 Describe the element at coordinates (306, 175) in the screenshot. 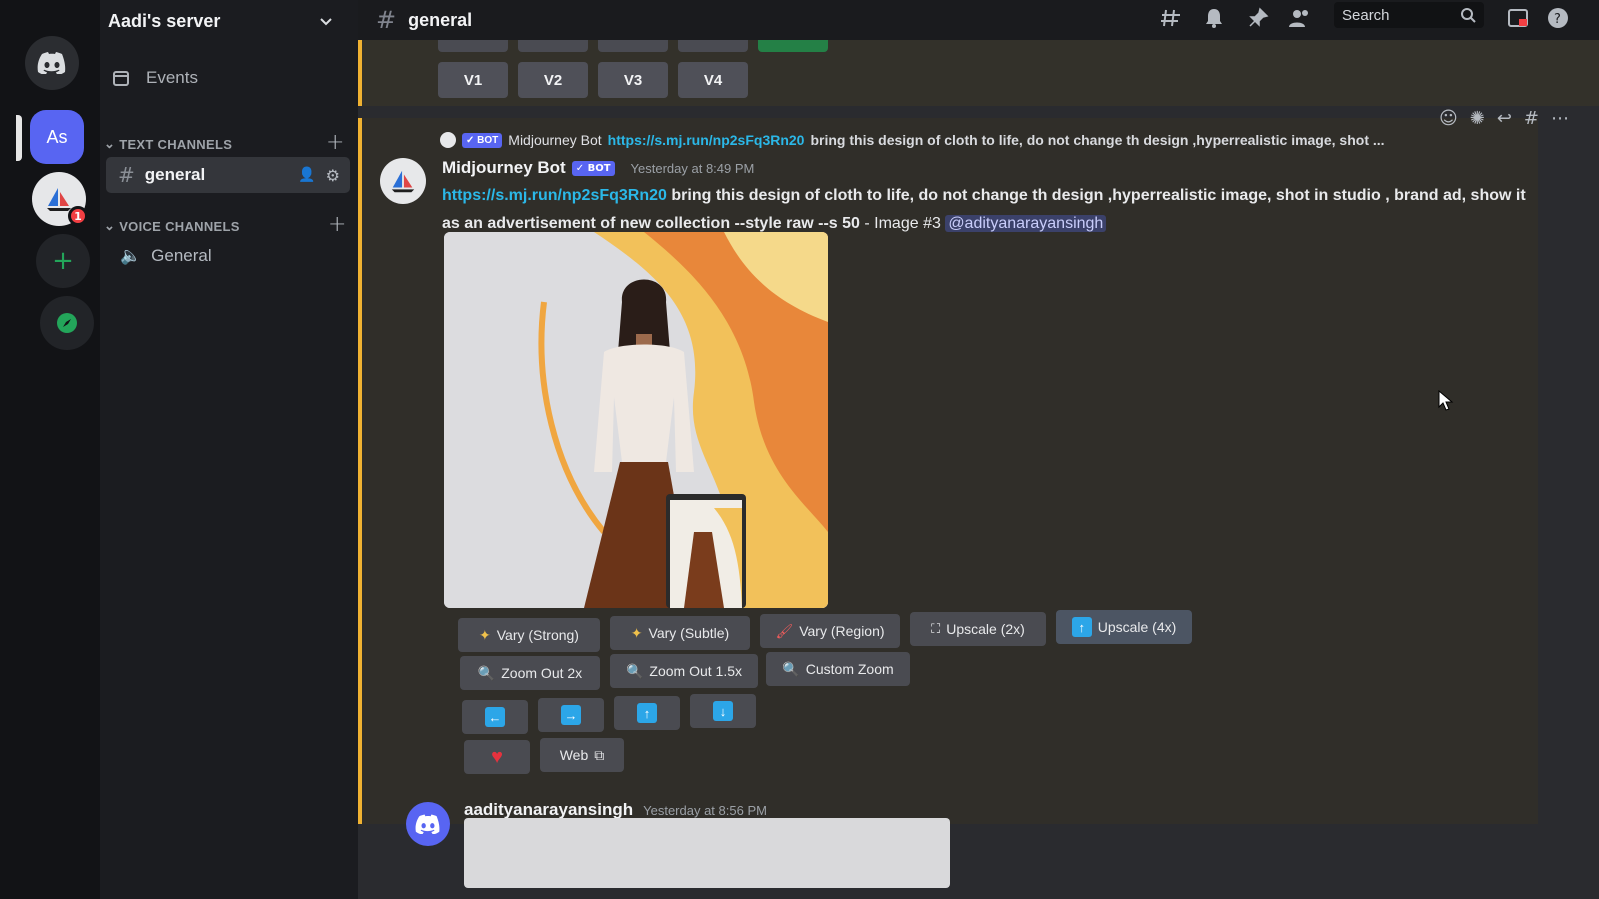

I see `invite-icon: 👤` at that location.